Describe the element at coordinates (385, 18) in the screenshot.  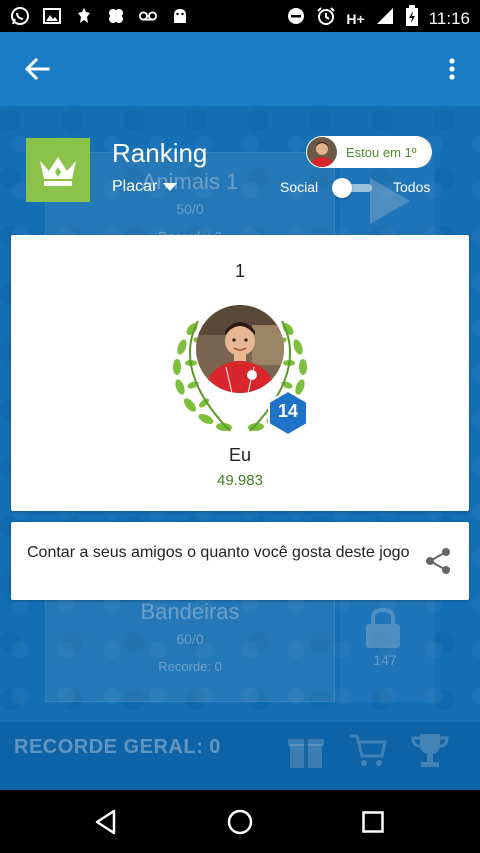
I see `signal-icon` at that location.